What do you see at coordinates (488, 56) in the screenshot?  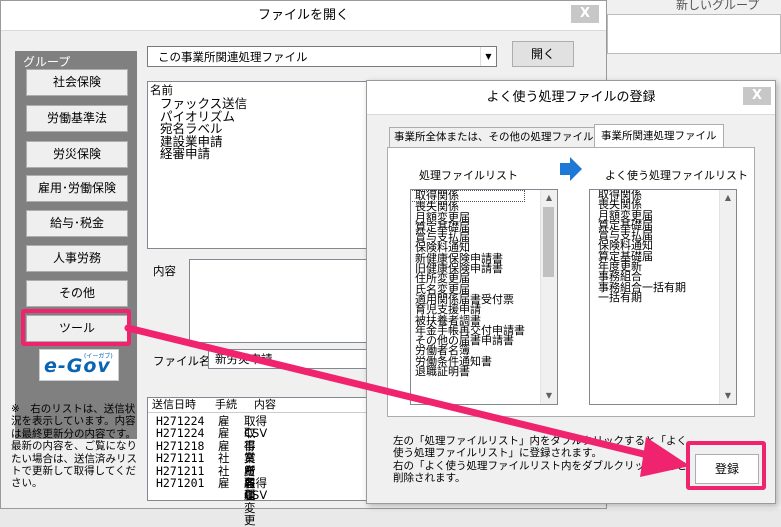 I see `chevron-down-icon: ▼` at bounding box center [488, 56].